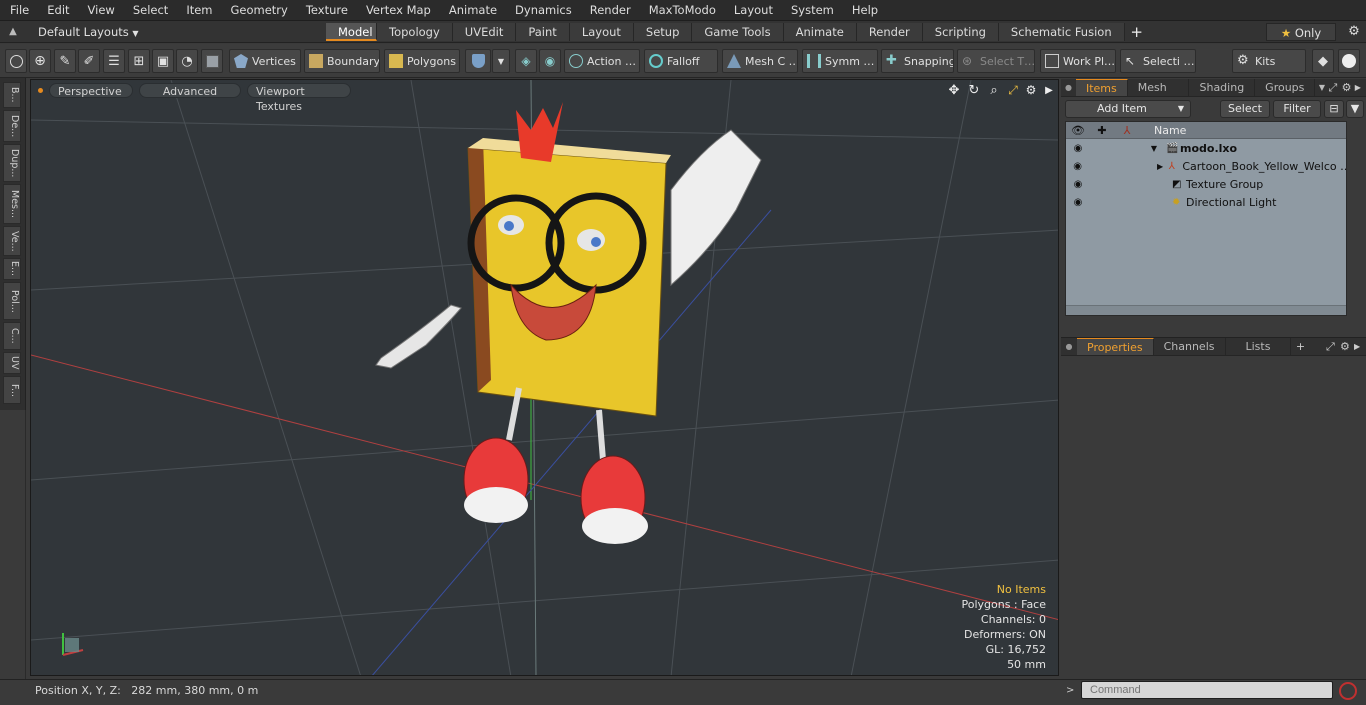  Describe the element at coordinates (526, 61) in the screenshot. I see `snap-a-button: ◈` at that location.